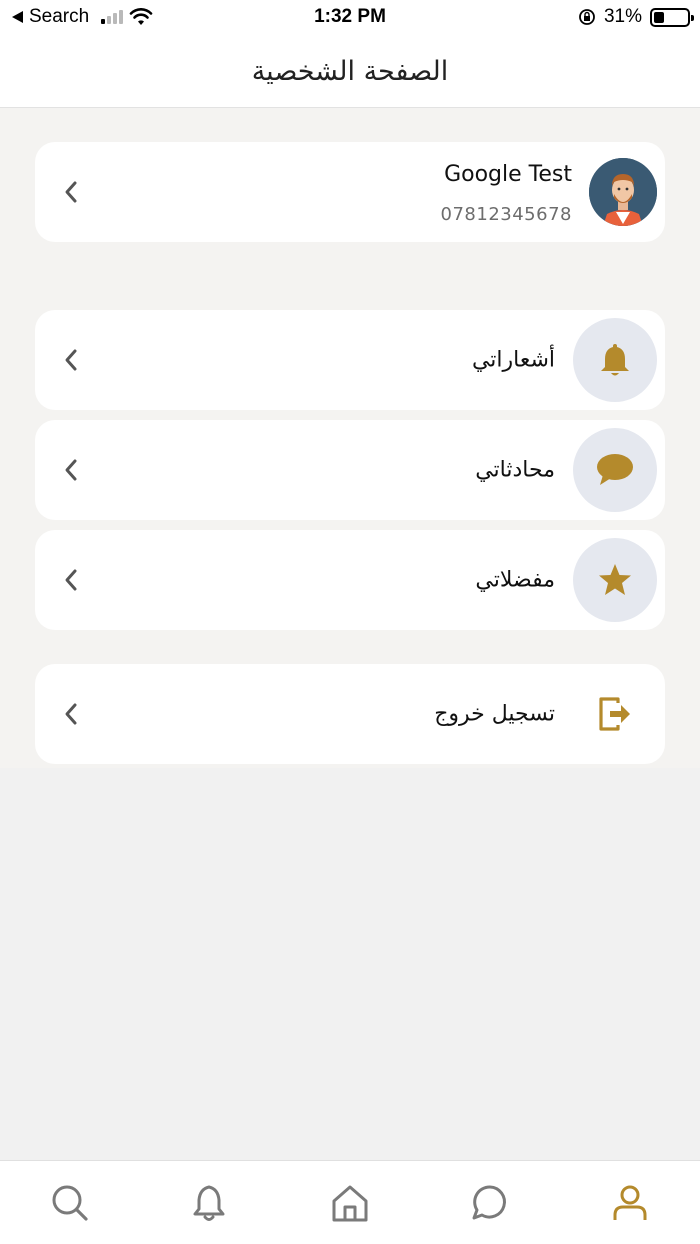  What do you see at coordinates (623, 192) in the screenshot?
I see `avatar` at bounding box center [623, 192].